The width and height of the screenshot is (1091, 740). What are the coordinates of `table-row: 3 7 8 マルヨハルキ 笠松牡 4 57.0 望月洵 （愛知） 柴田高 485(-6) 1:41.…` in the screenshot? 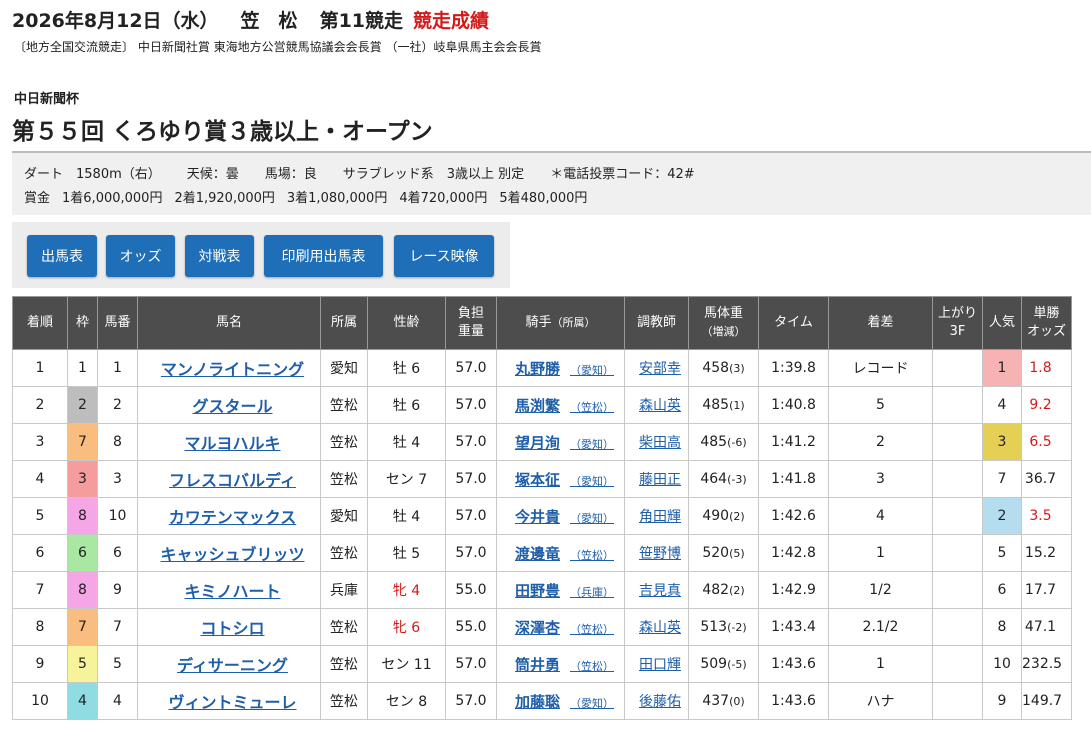 It's located at (542, 442).